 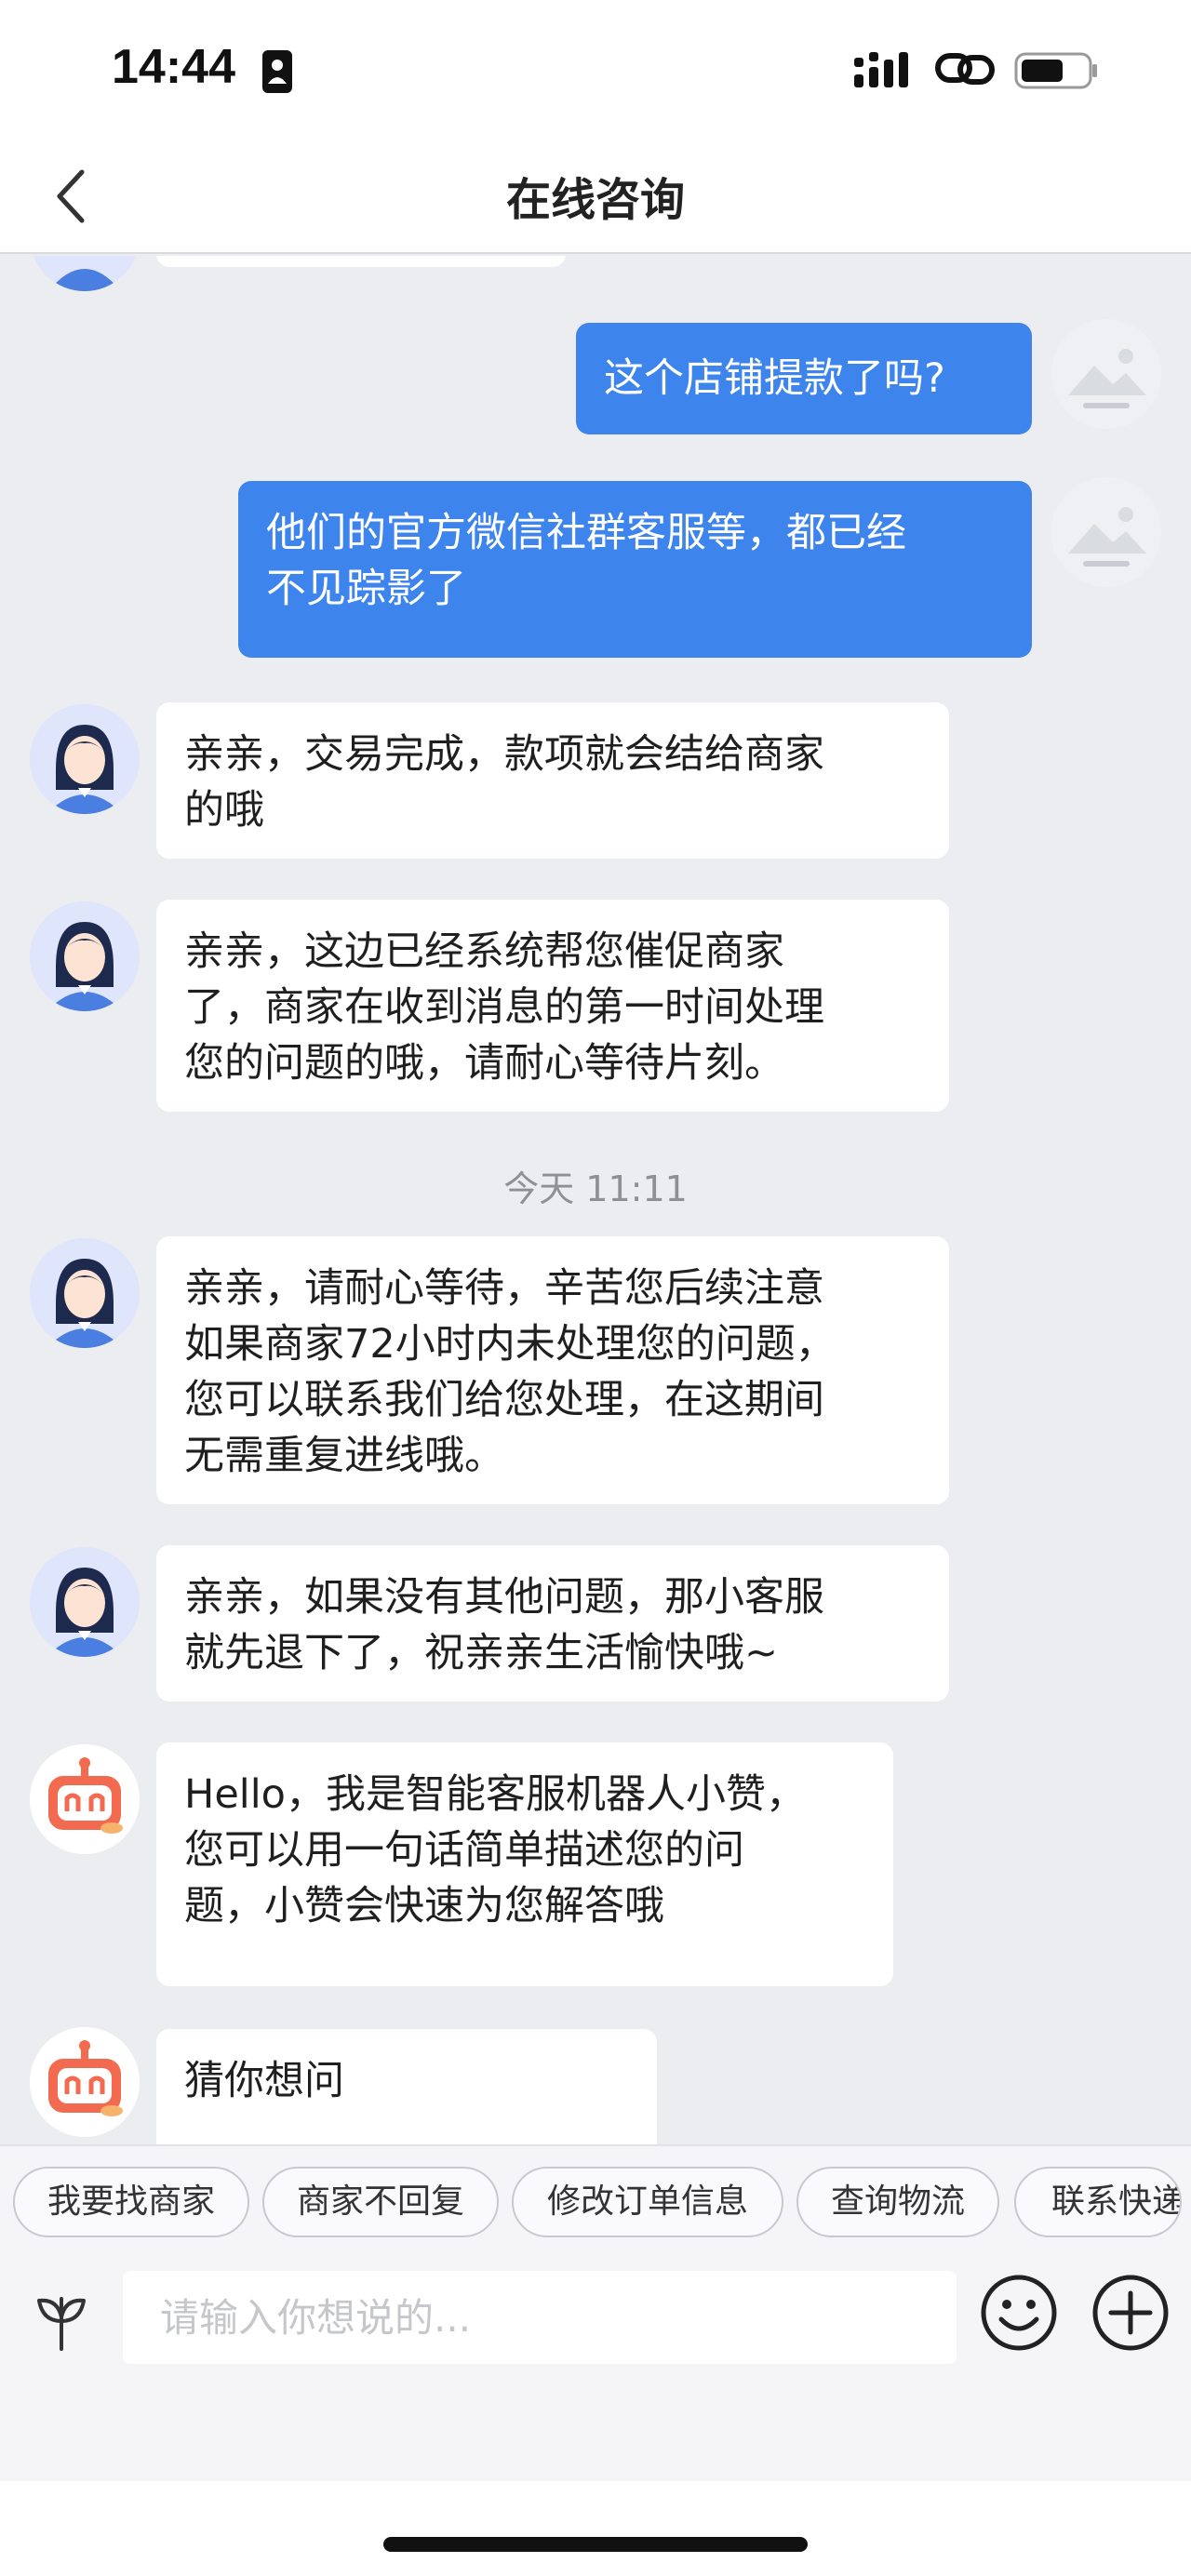 I want to click on nav-bar: 在线咨询, so click(x=595, y=194).